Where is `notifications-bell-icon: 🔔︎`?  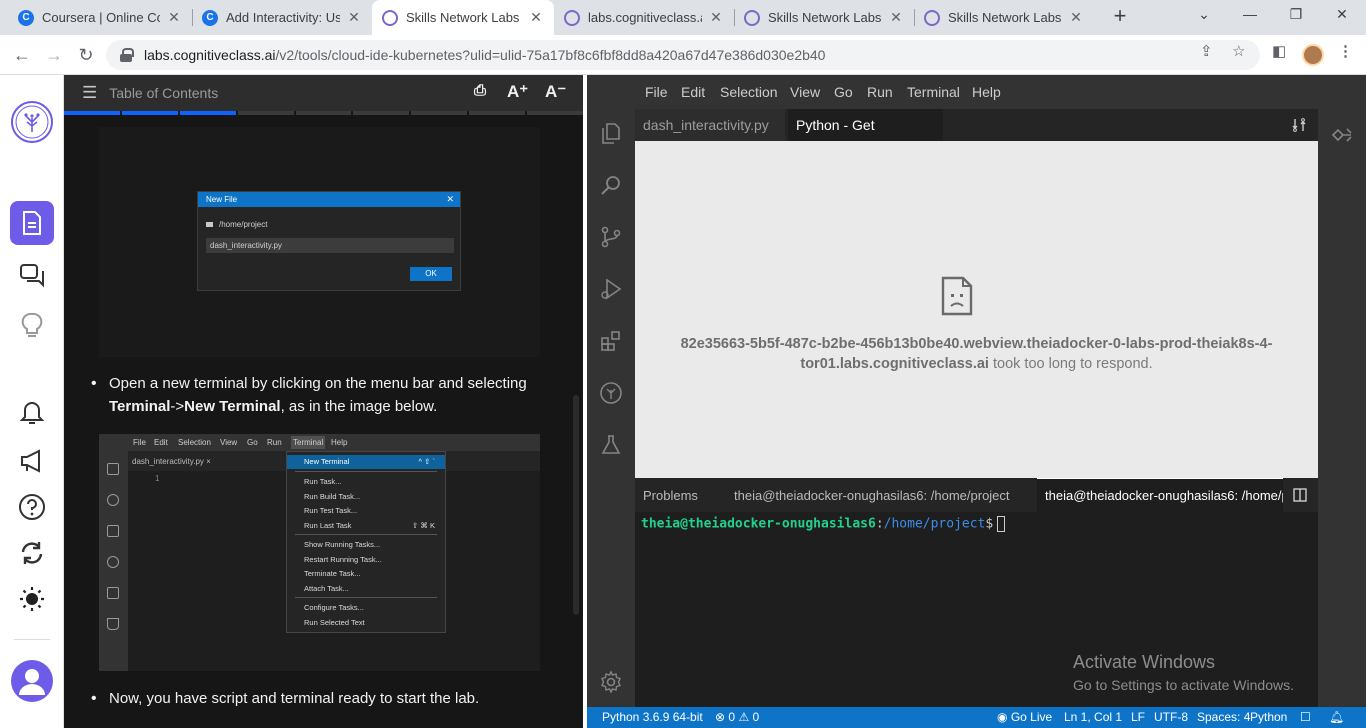 notifications-bell-icon: 🔔︎ is located at coordinates (1336, 717).